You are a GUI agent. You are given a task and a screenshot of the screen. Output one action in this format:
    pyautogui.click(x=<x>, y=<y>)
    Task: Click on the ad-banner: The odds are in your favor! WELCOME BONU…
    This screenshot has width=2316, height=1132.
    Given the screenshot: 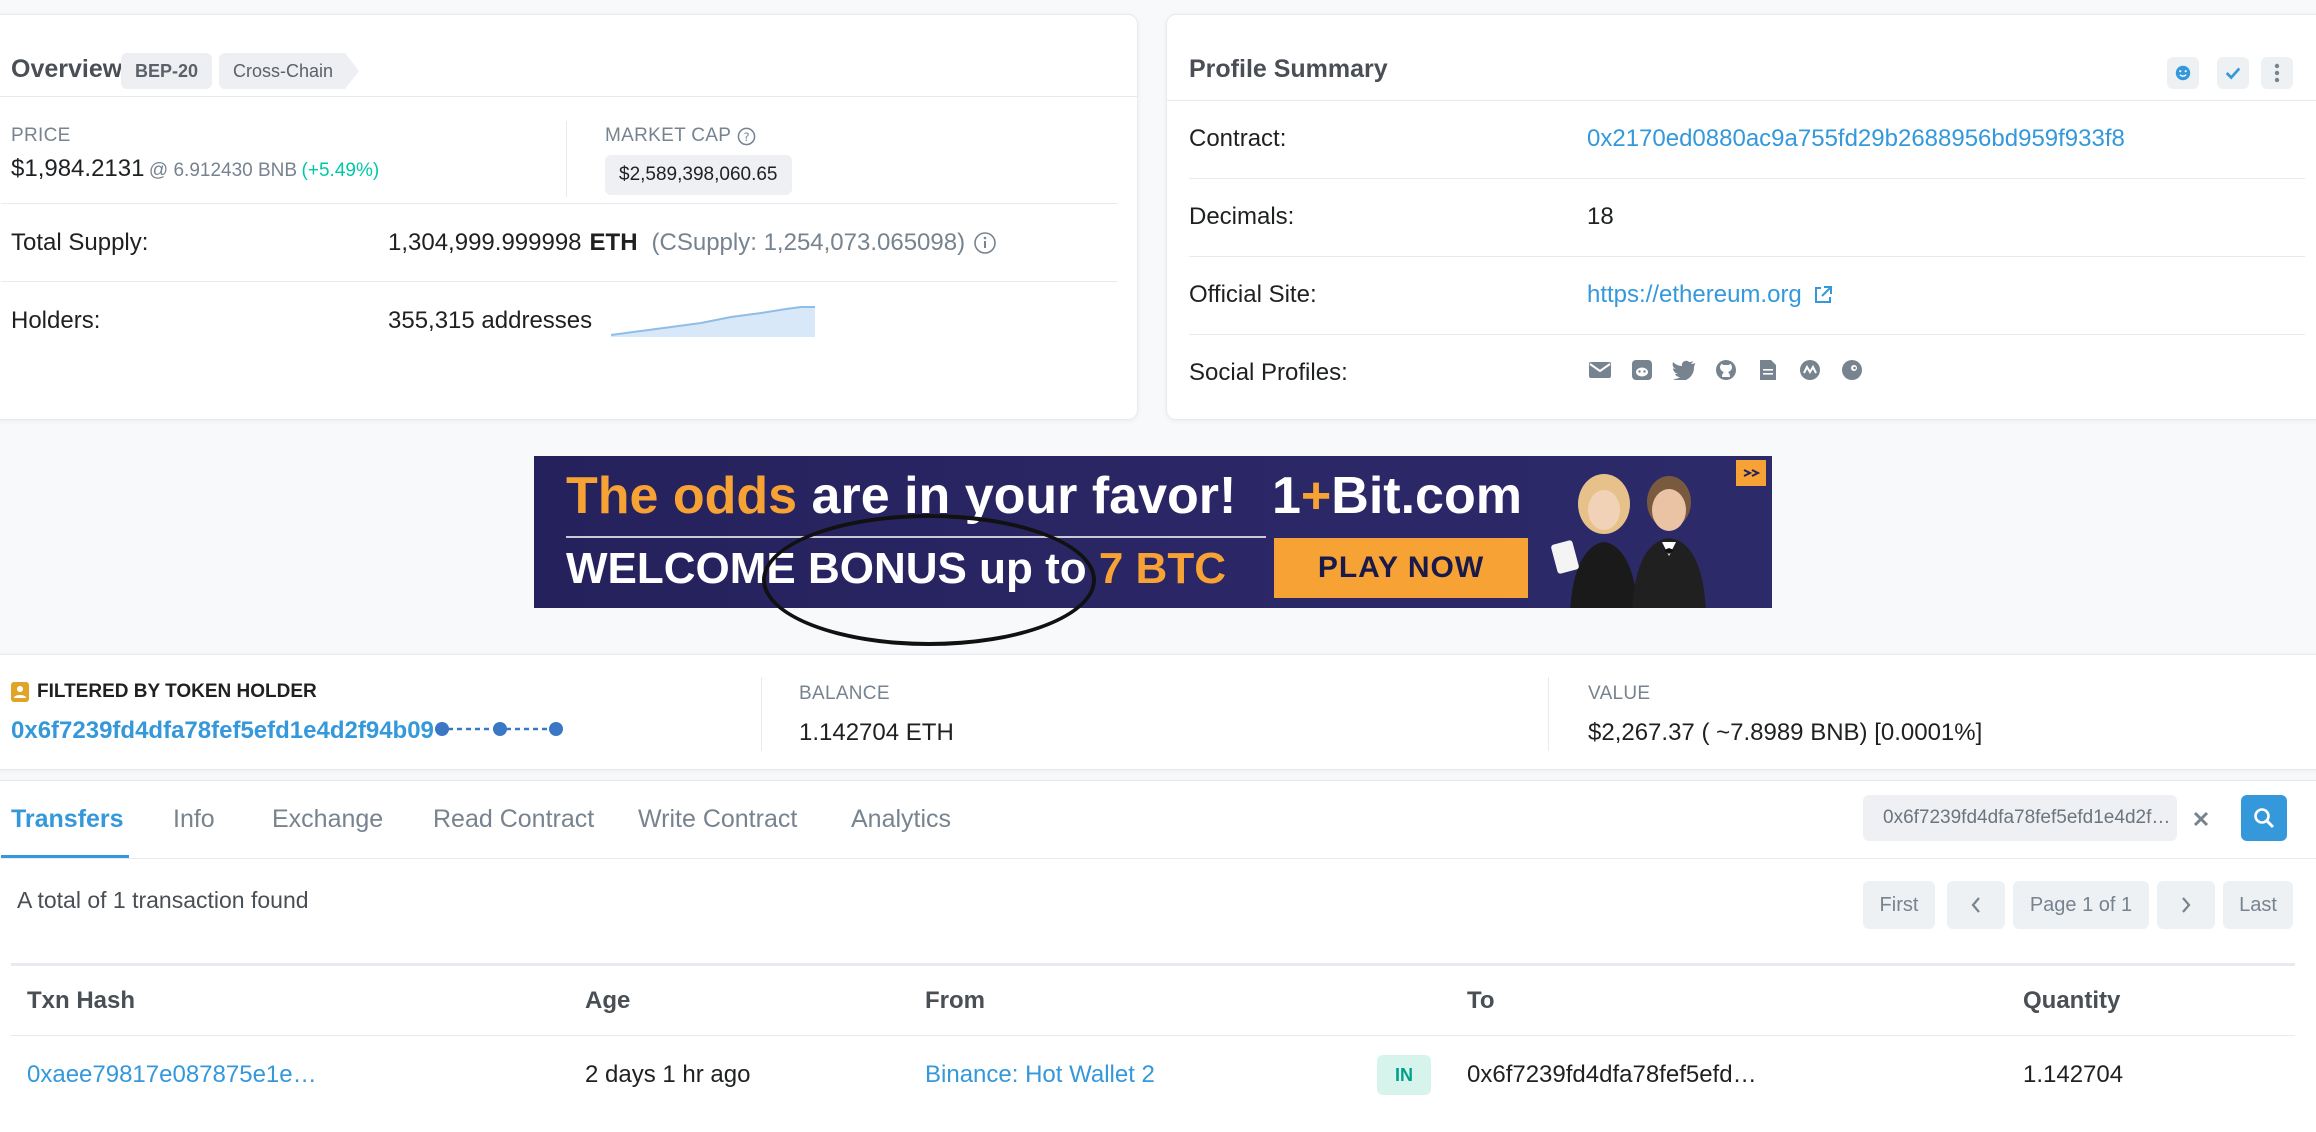 What is the action you would take?
    pyautogui.click(x=1153, y=532)
    